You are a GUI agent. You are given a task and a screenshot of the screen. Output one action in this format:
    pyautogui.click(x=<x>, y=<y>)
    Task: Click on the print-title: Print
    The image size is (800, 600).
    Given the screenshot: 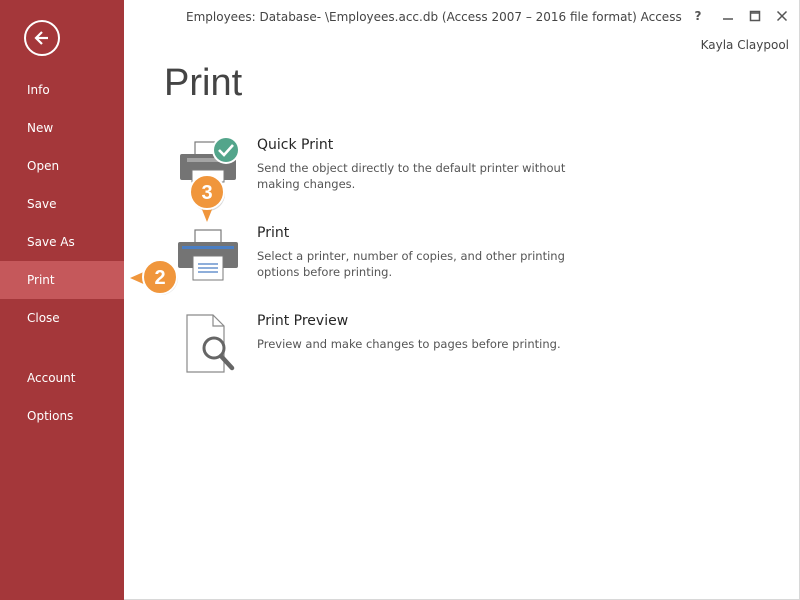 What is the action you would take?
    pyautogui.click(x=273, y=233)
    